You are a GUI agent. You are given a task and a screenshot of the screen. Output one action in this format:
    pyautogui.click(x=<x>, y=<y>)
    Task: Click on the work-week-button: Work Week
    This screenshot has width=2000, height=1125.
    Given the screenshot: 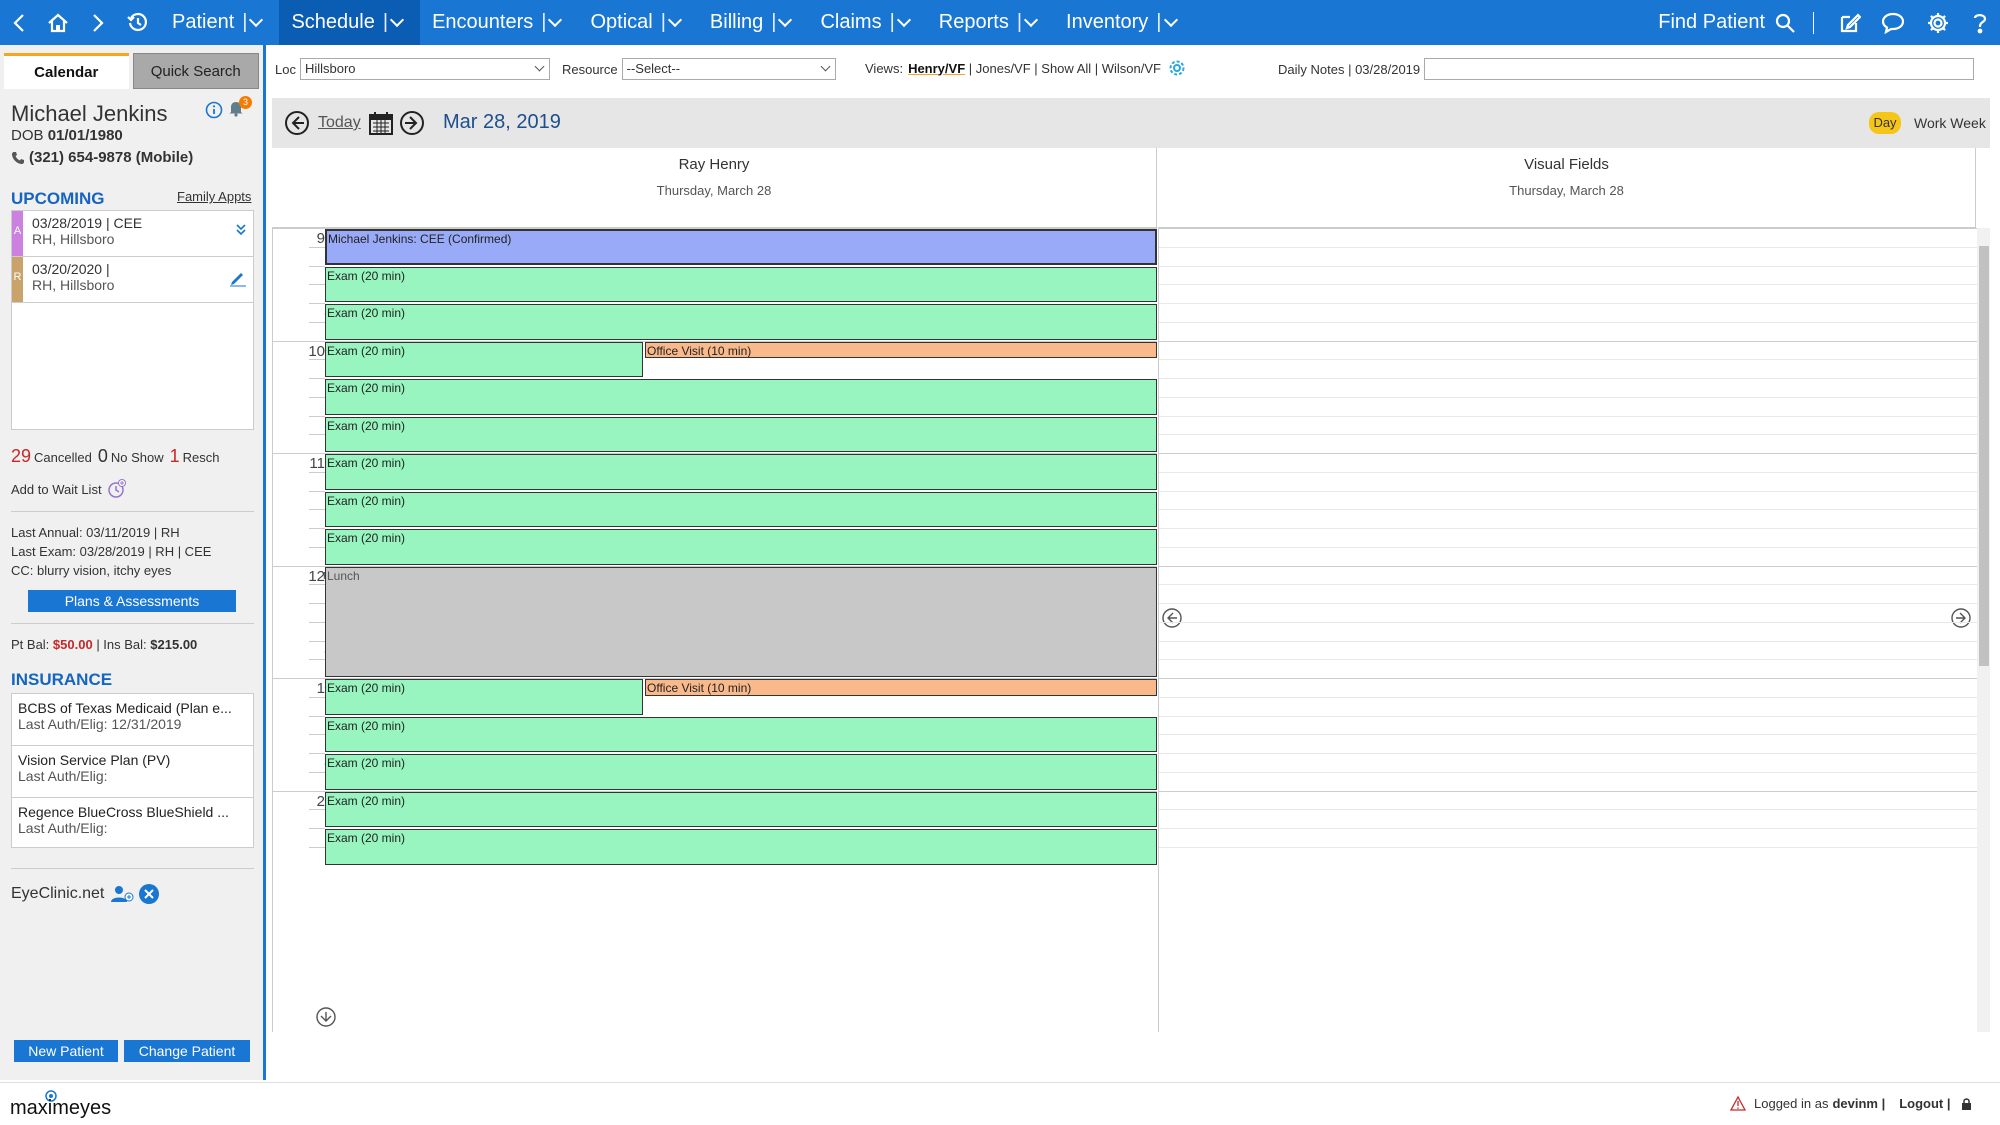 What is the action you would take?
    pyautogui.click(x=1950, y=123)
    